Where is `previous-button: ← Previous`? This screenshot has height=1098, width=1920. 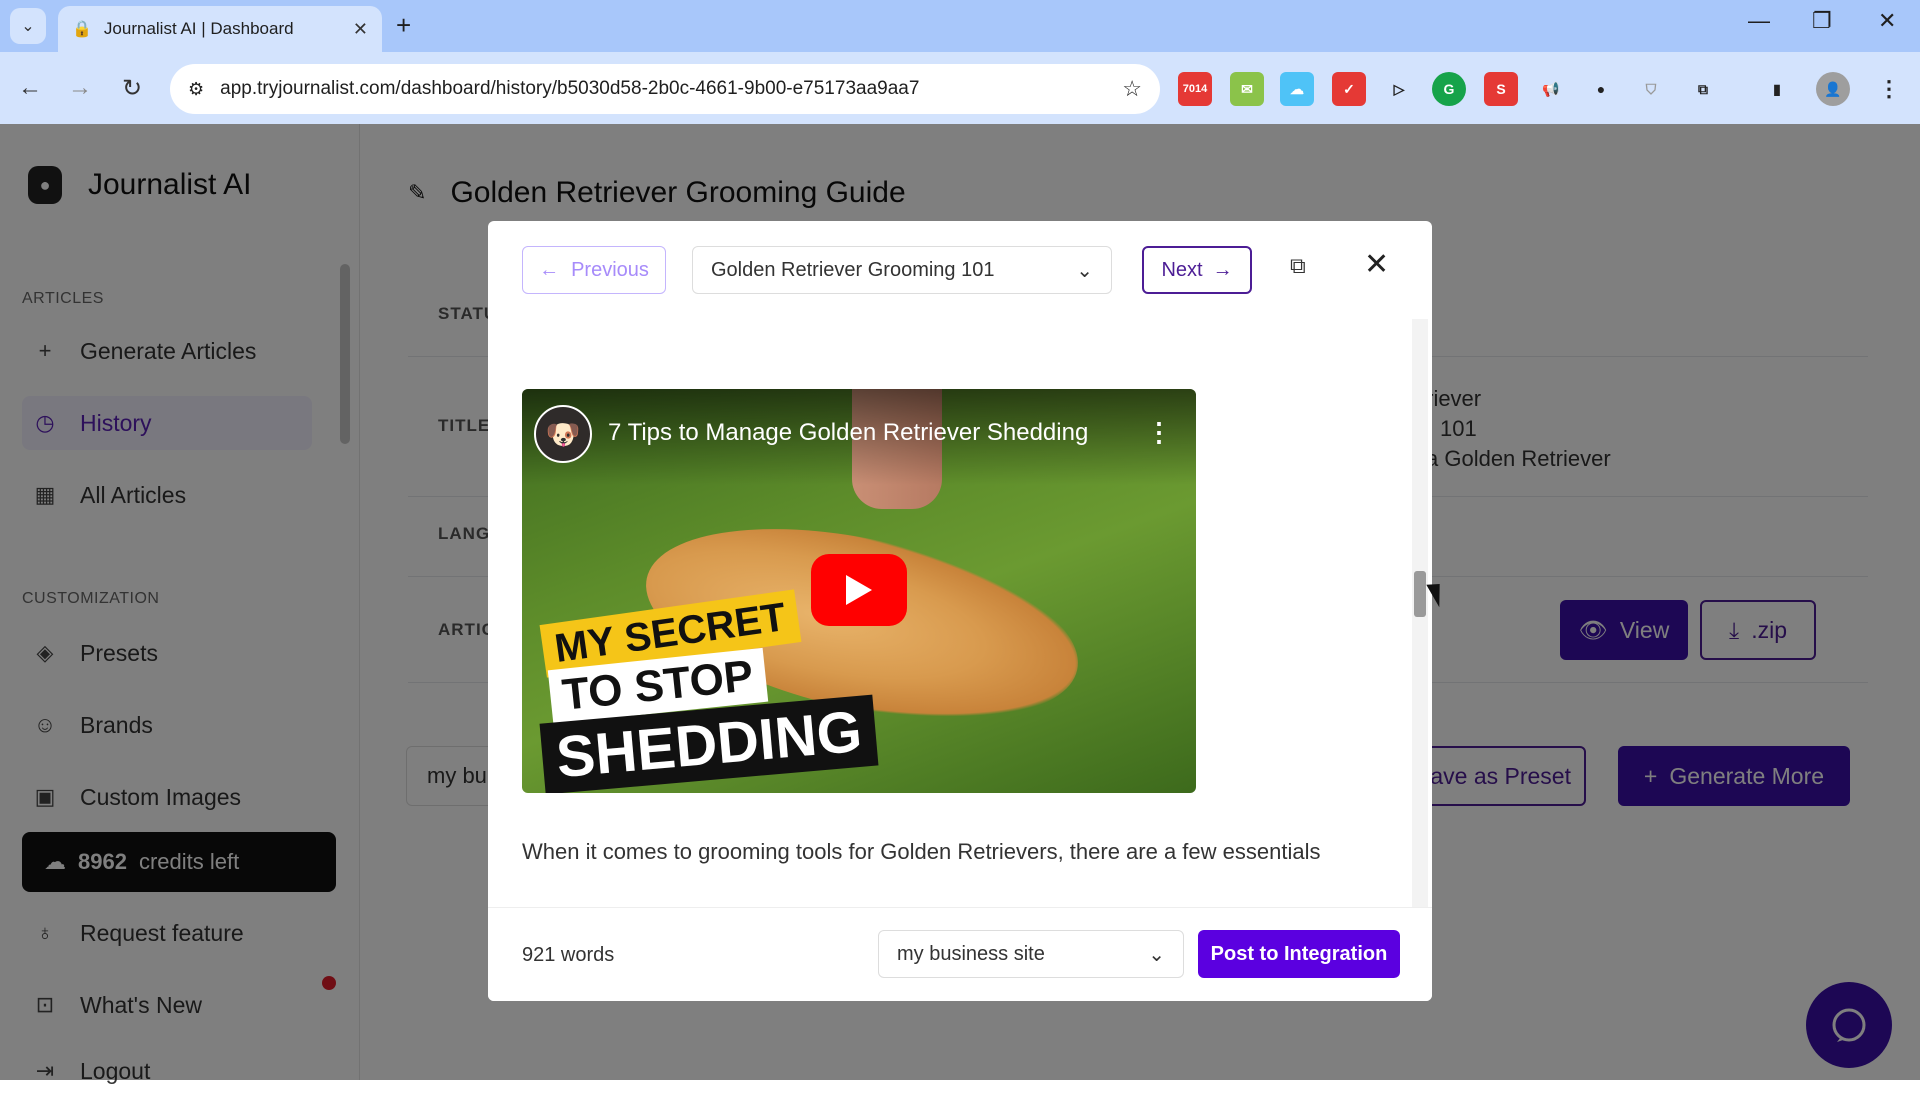 previous-button: ← Previous is located at coordinates (594, 270).